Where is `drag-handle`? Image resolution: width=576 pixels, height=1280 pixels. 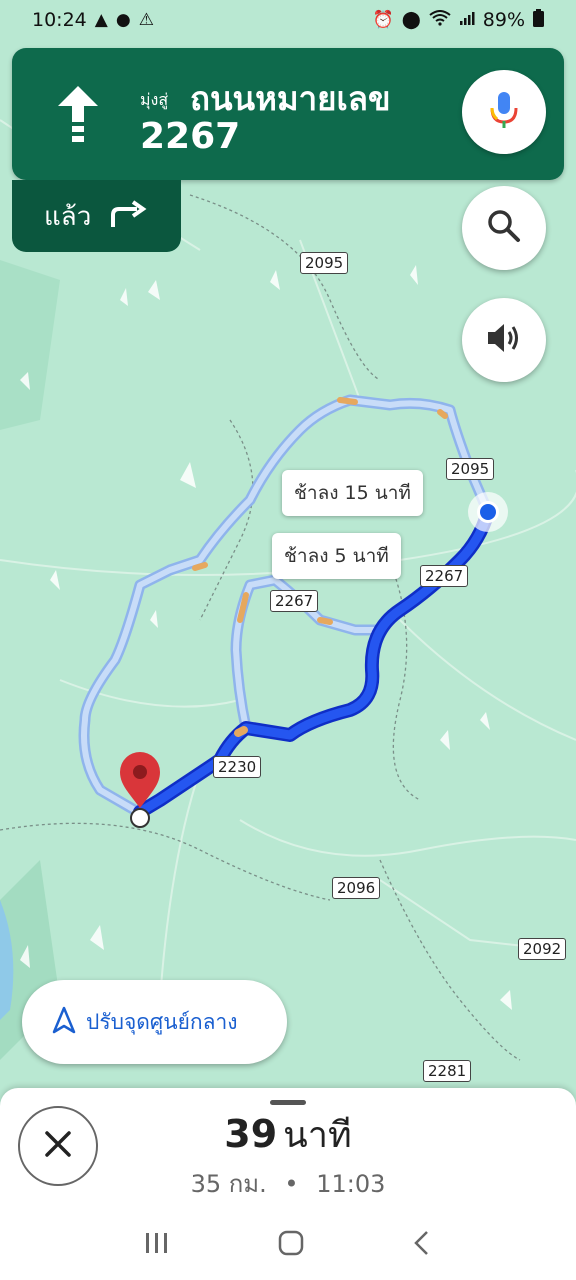
drag-handle is located at coordinates (288, 1102).